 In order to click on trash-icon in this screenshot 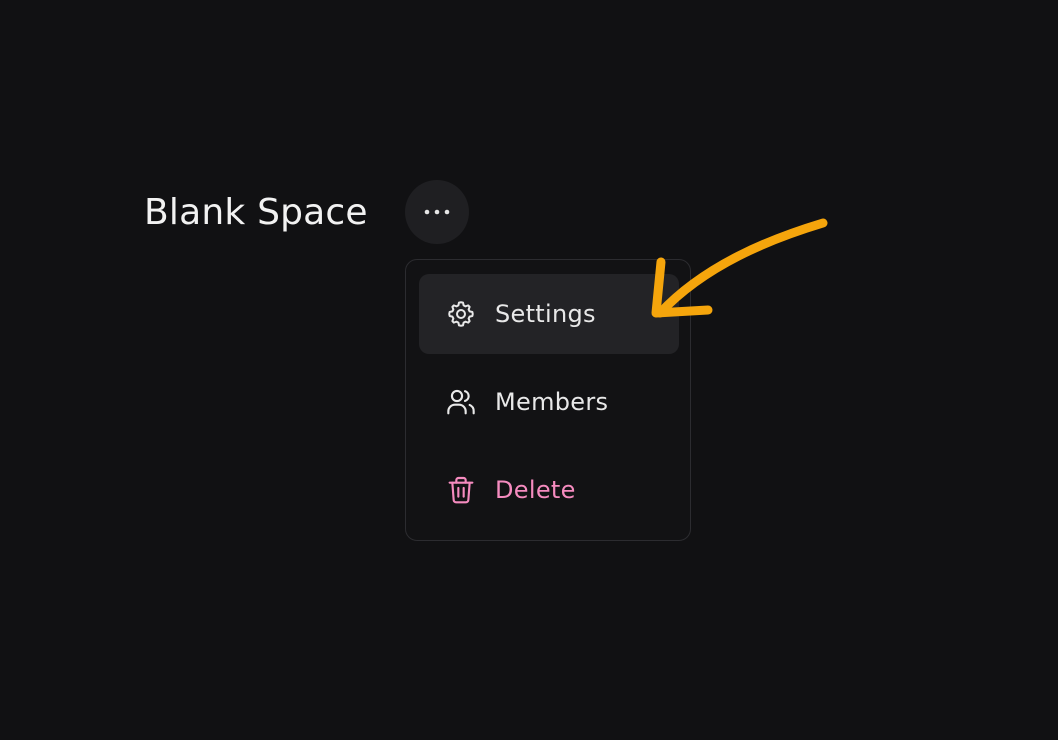, I will do `click(461, 490)`.